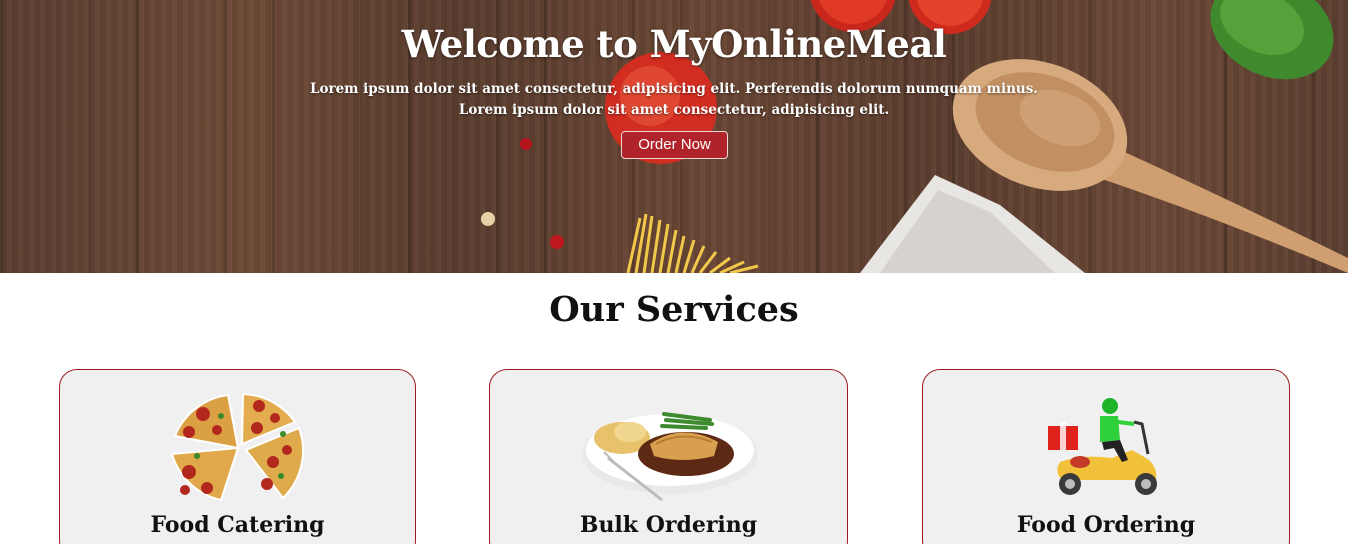 This screenshot has width=1348, height=544. I want to click on meal-plate-icon, so click(669, 457).